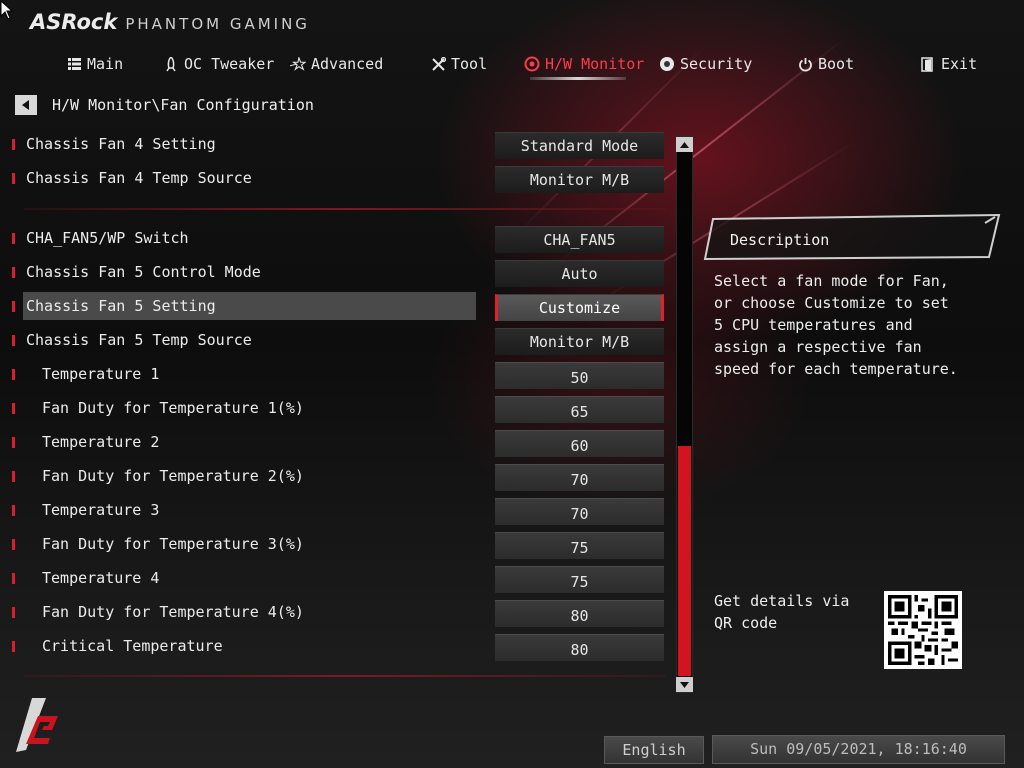  Describe the element at coordinates (173, 544) in the screenshot. I see `setting-label: Fan Duty for Temperature 3(%)` at that location.